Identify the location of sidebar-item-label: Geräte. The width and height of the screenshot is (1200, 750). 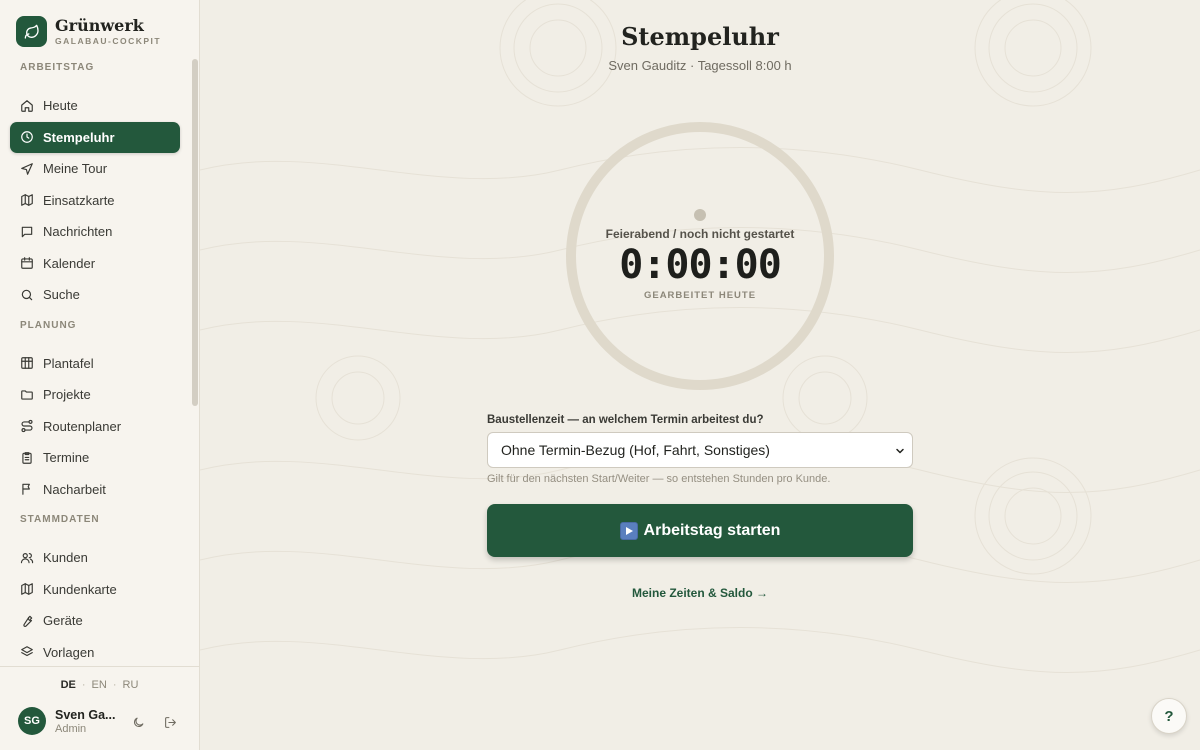
(63, 621).